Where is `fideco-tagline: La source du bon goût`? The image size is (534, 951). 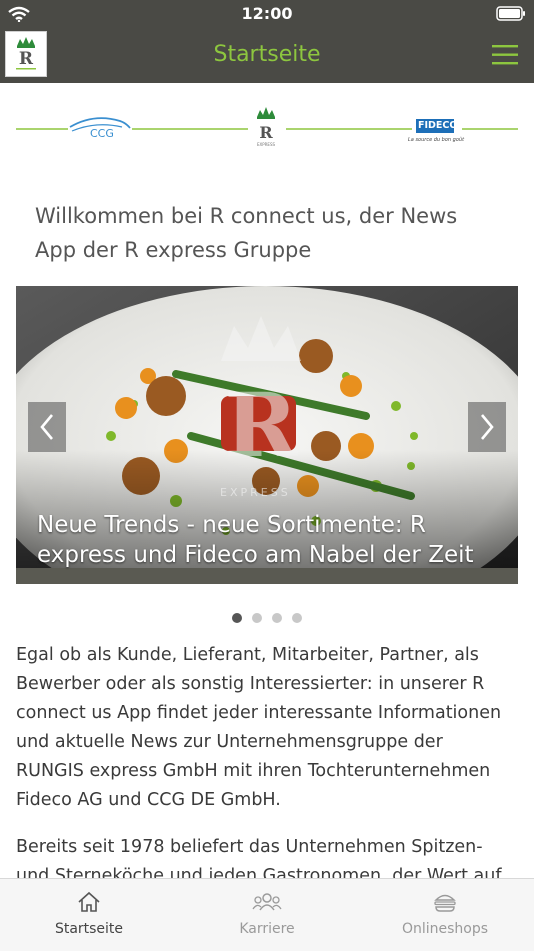
fideco-tagline: La source du bon goût is located at coordinates (436, 140).